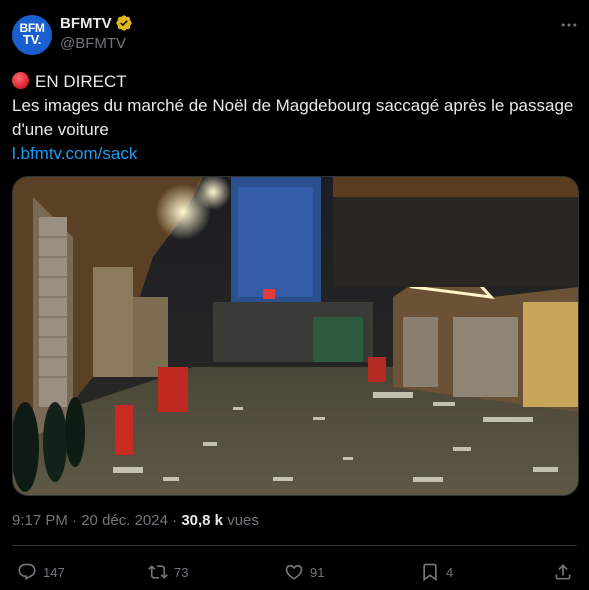 This screenshot has width=589, height=590. I want to click on tweet-time: 9:17 PM, so click(40, 520).